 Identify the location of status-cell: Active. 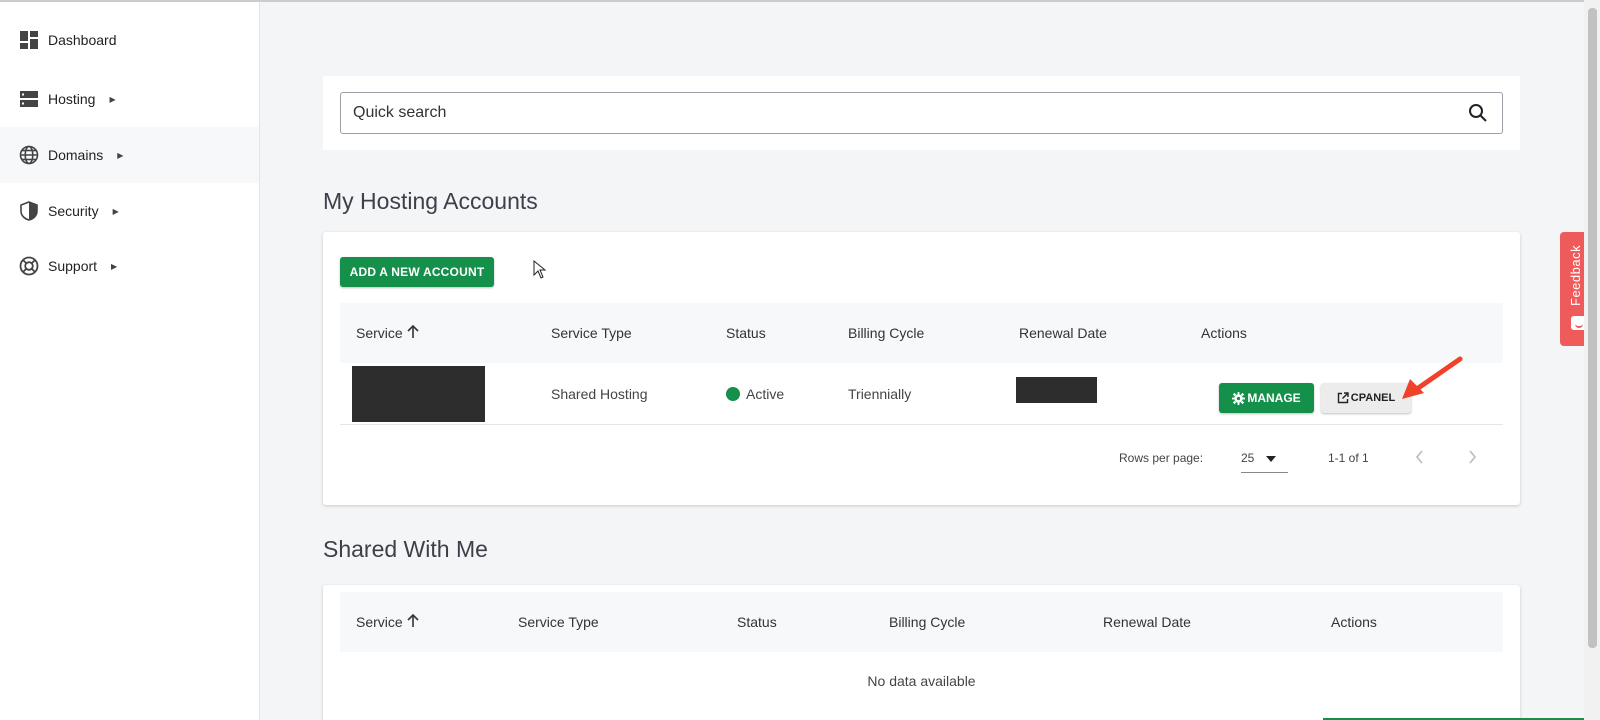
(755, 394).